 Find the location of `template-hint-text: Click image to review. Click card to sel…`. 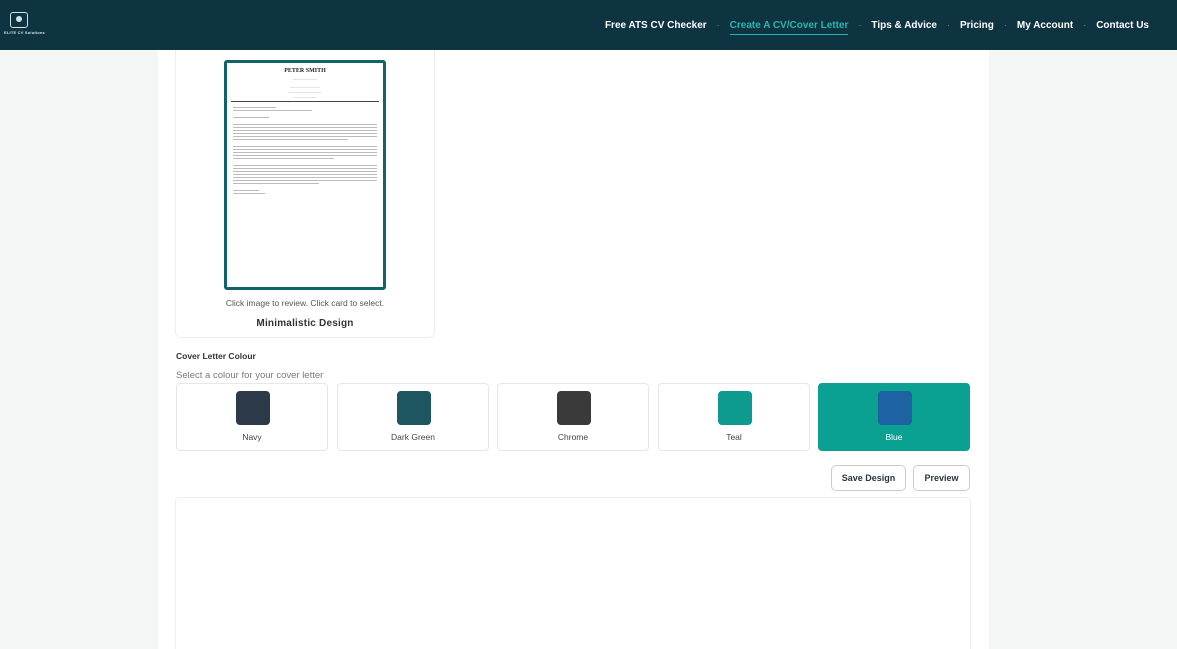

template-hint-text: Click image to review. Click card to sel… is located at coordinates (305, 303).